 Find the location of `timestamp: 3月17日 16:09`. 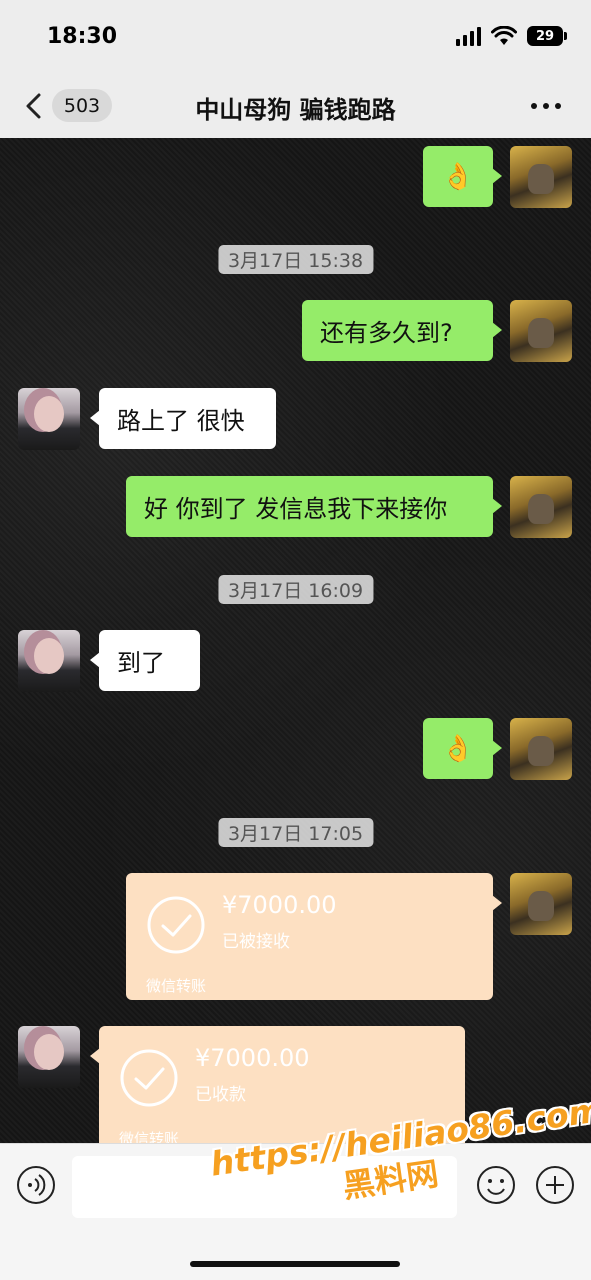

timestamp: 3月17日 16:09 is located at coordinates (295, 589).